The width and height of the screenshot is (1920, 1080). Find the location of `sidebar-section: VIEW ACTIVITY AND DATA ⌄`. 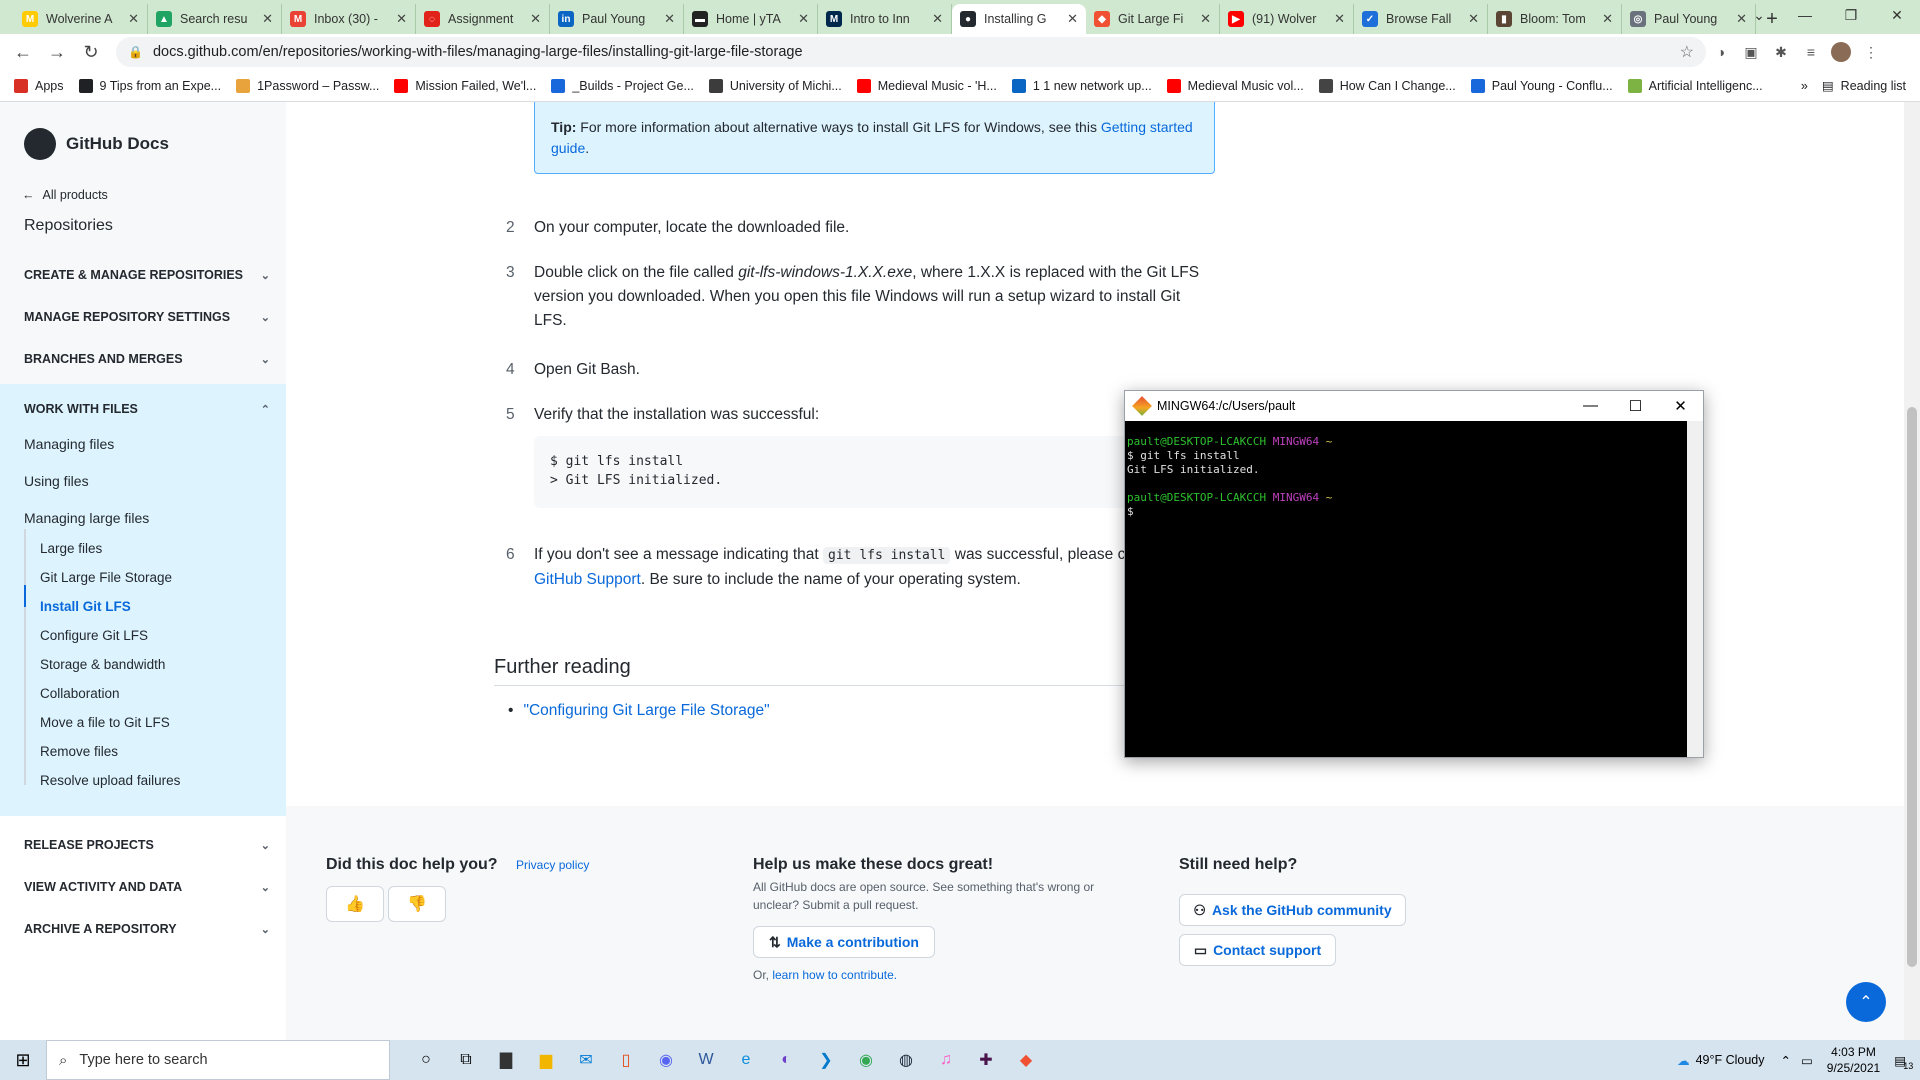

sidebar-section: VIEW ACTIVITY AND DATA ⌄ is located at coordinates (147, 887).